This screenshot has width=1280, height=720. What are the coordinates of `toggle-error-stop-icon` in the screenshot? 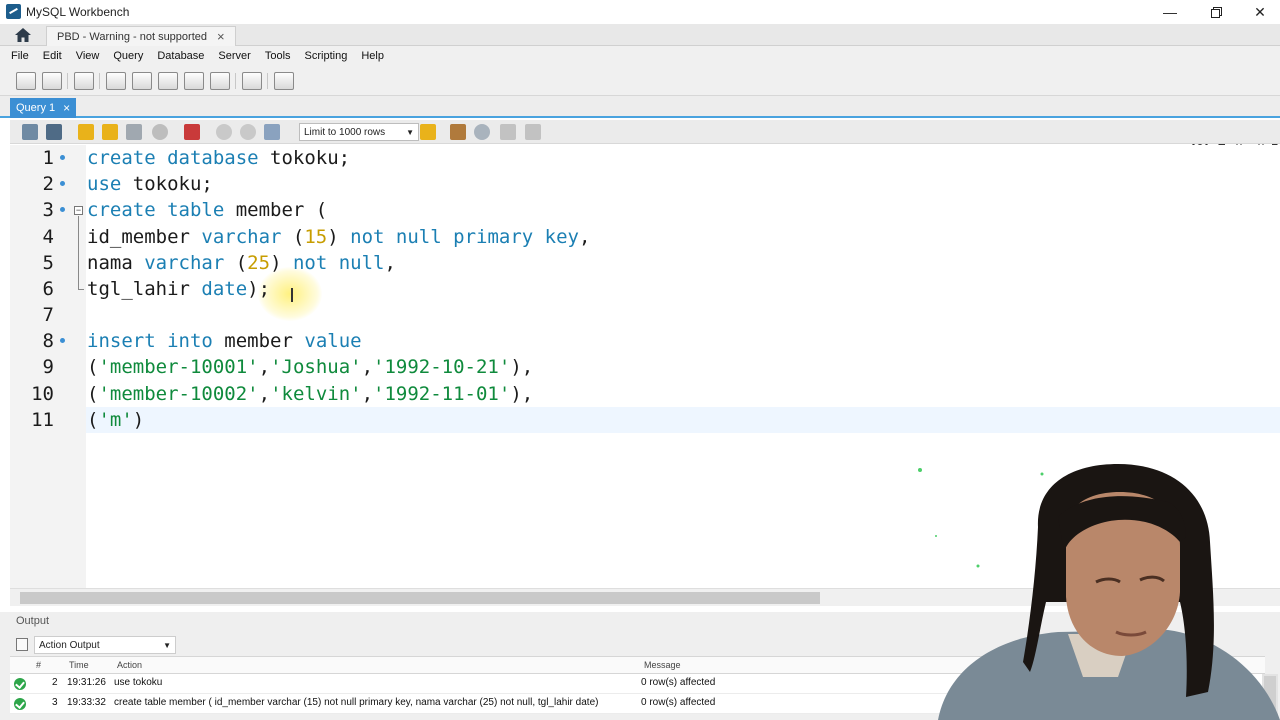 It's located at (192, 132).